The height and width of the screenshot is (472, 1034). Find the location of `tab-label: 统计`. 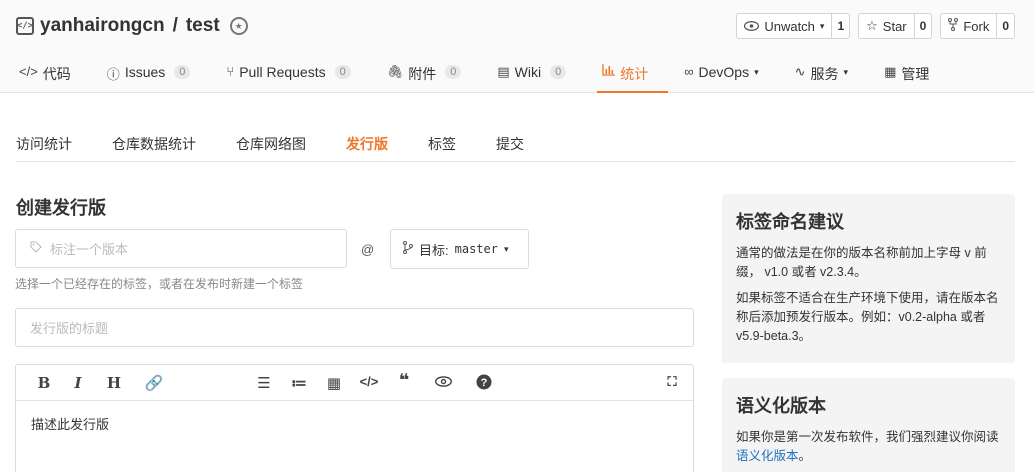

tab-label: 统计 is located at coordinates (634, 74).